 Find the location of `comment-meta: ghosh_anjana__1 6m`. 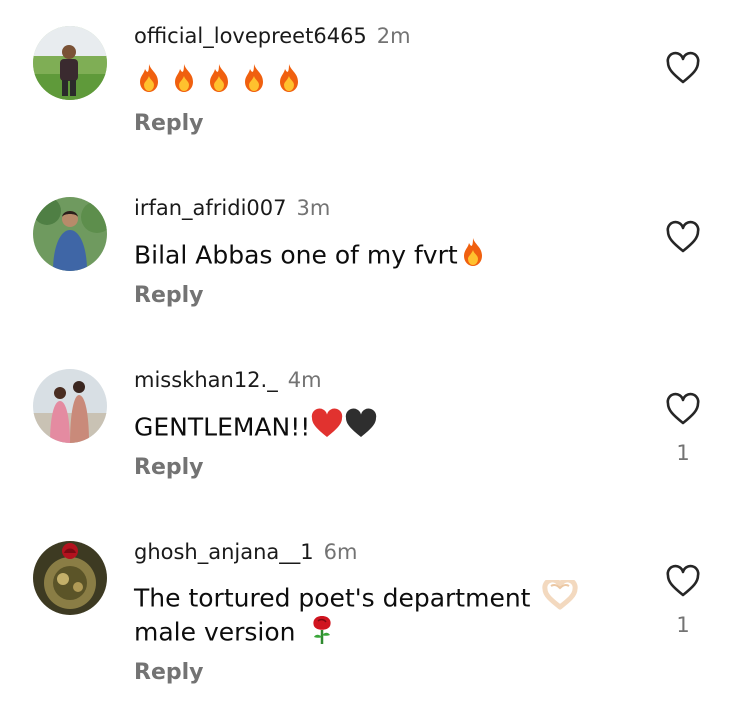

comment-meta: ghosh_anjana__1 6m is located at coordinates (246, 552).